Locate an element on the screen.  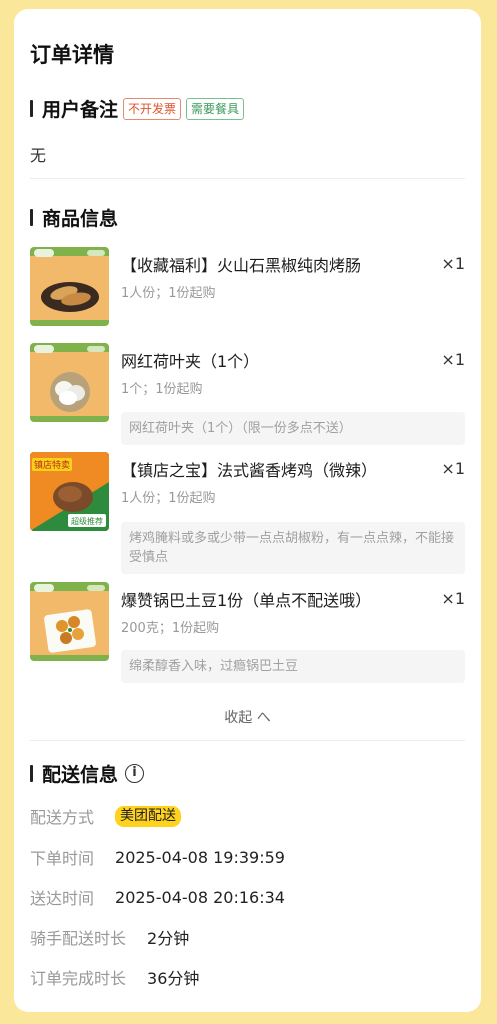
remark-section-header: 用户备注 不开发票 需要餐具 is located at coordinates (137, 108).